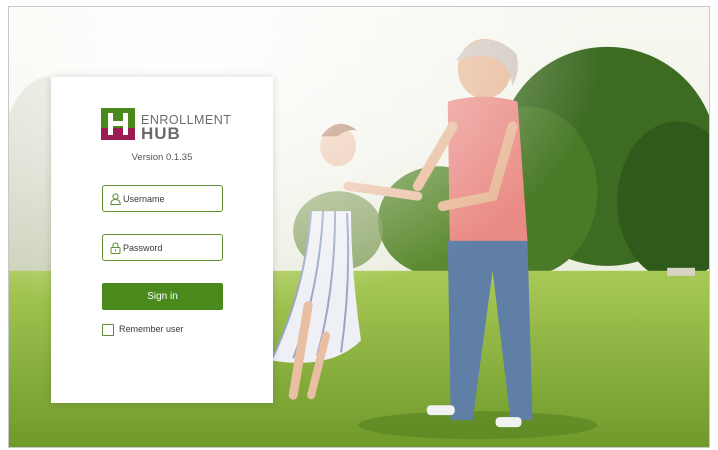 Image resolution: width=718 pixels, height=450 pixels. What do you see at coordinates (162, 296) in the screenshot?
I see `sign-in-button: Sign in` at bounding box center [162, 296].